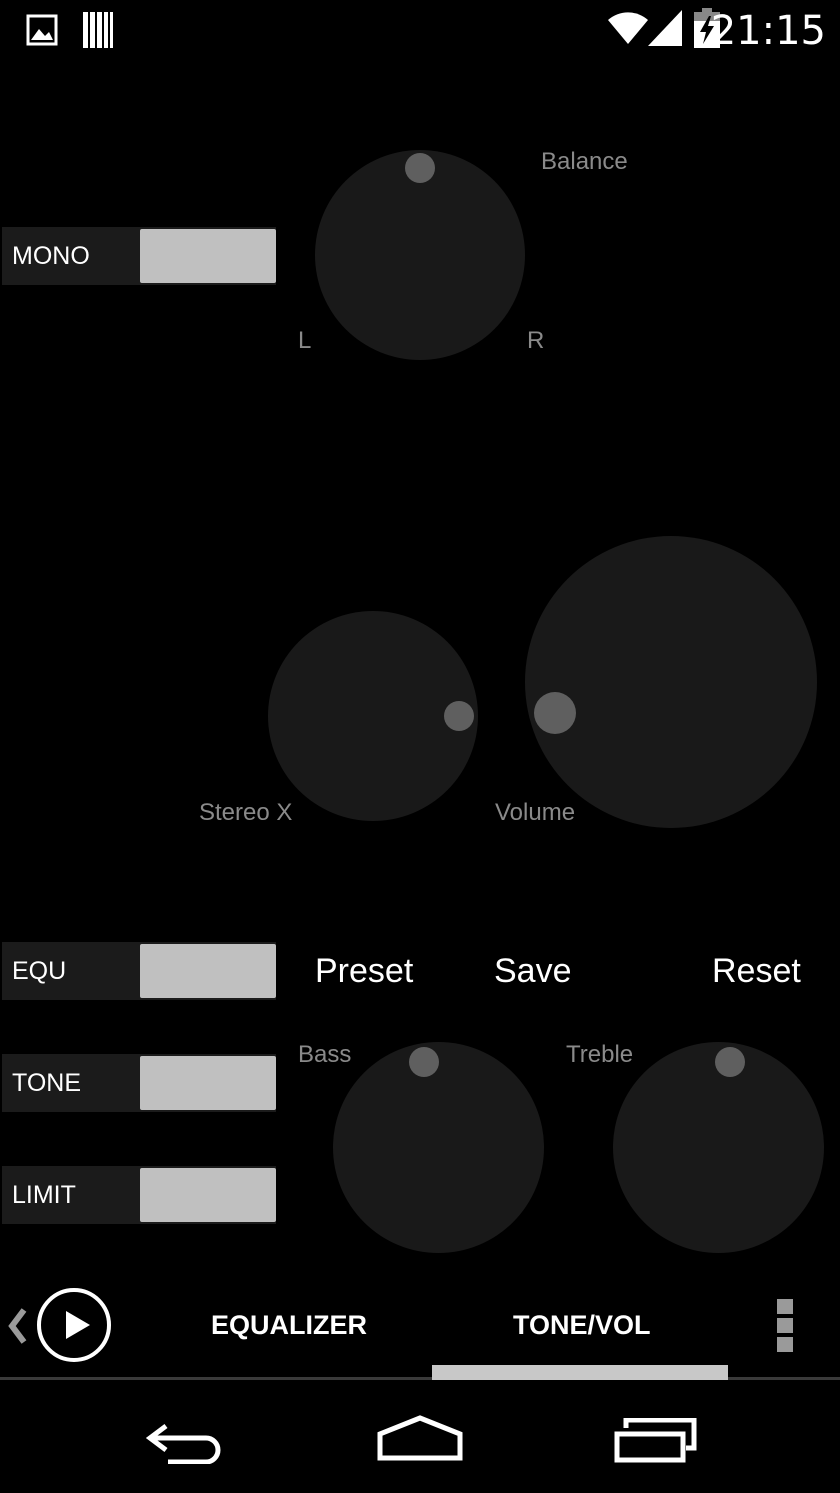  Describe the element at coordinates (139, 971) in the screenshot. I see `equ-toggle: EQU` at that location.